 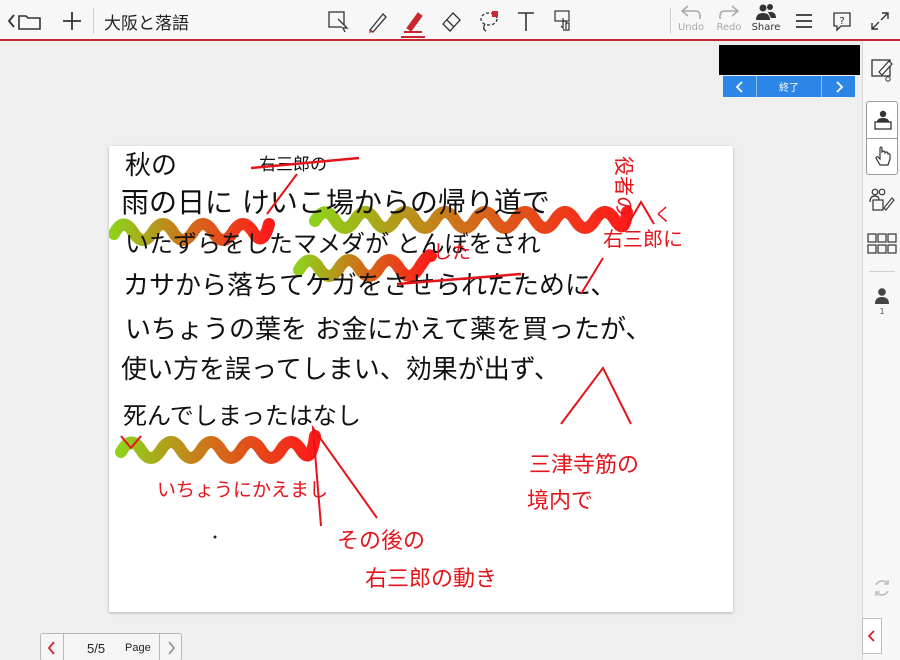 I want to click on after-note: 右三郎の動き, so click(x=431, y=579).